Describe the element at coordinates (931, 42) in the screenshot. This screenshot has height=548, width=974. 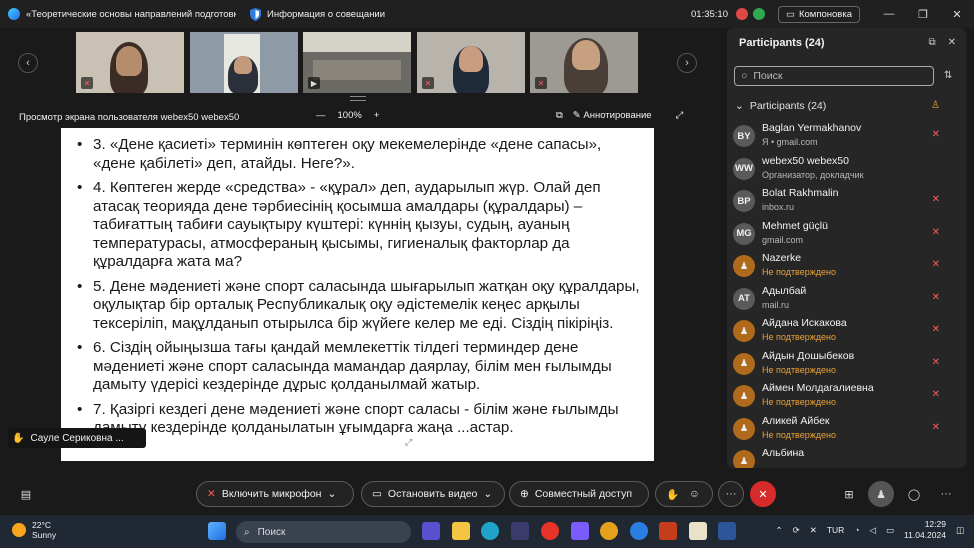
I see `popout-icon: ⧉` at that location.